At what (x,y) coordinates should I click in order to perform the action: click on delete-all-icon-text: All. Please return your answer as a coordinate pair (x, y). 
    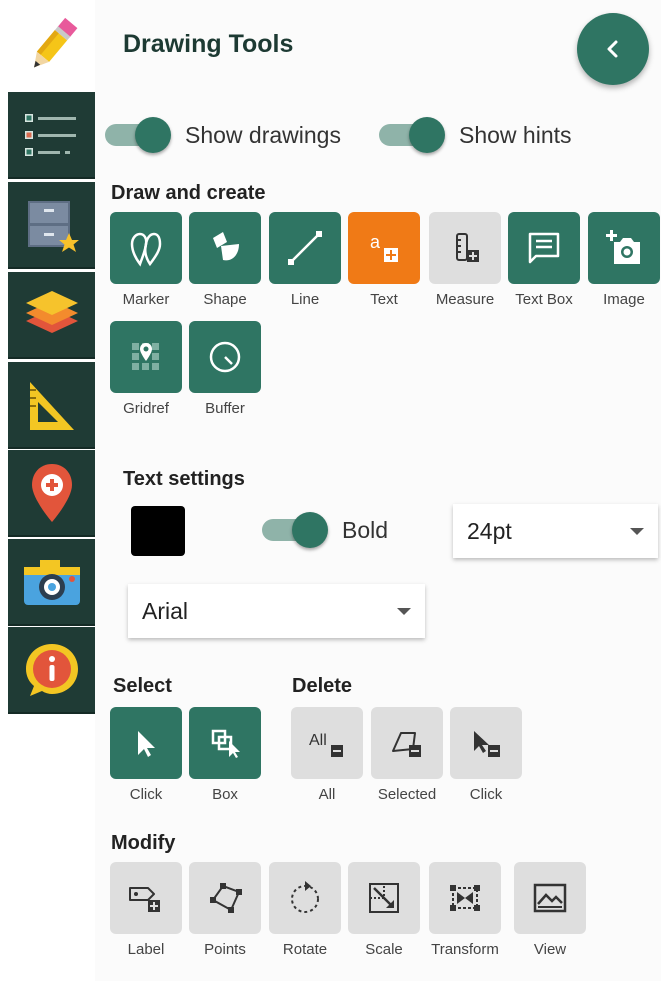
    Looking at the image, I should click on (318, 740).